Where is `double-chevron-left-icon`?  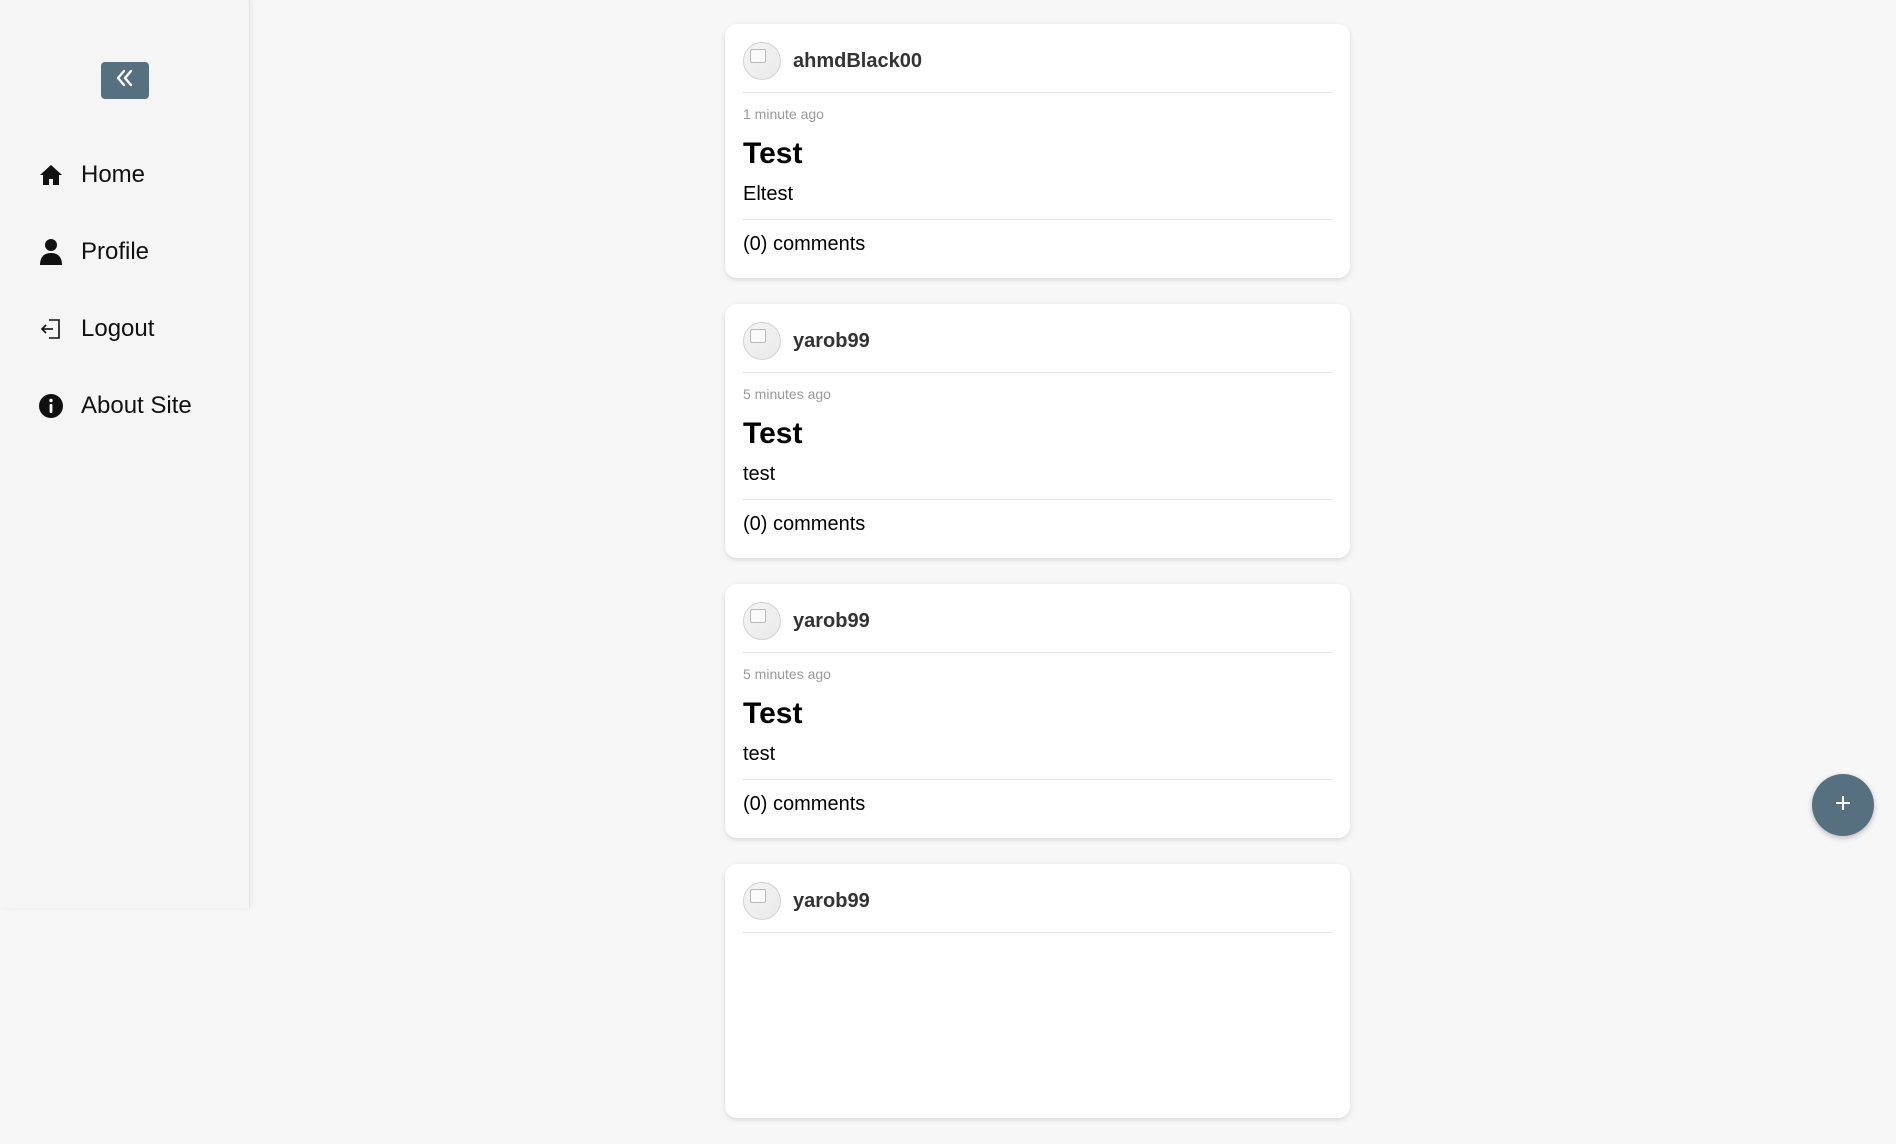 double-chevron-left-icon is located at coordinates (125, 80).